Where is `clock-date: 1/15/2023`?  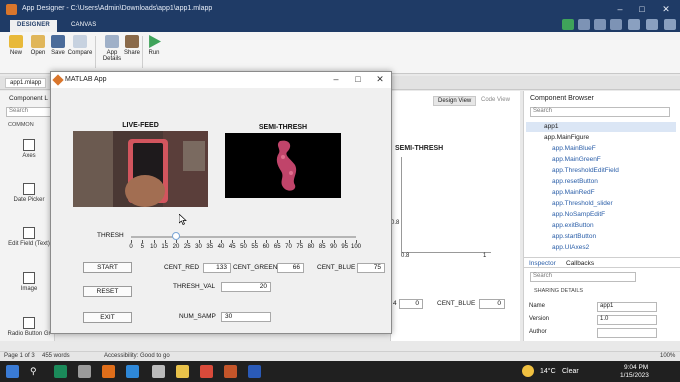
clock-date: 1/15/2023 is located at coordinates (634, 375).